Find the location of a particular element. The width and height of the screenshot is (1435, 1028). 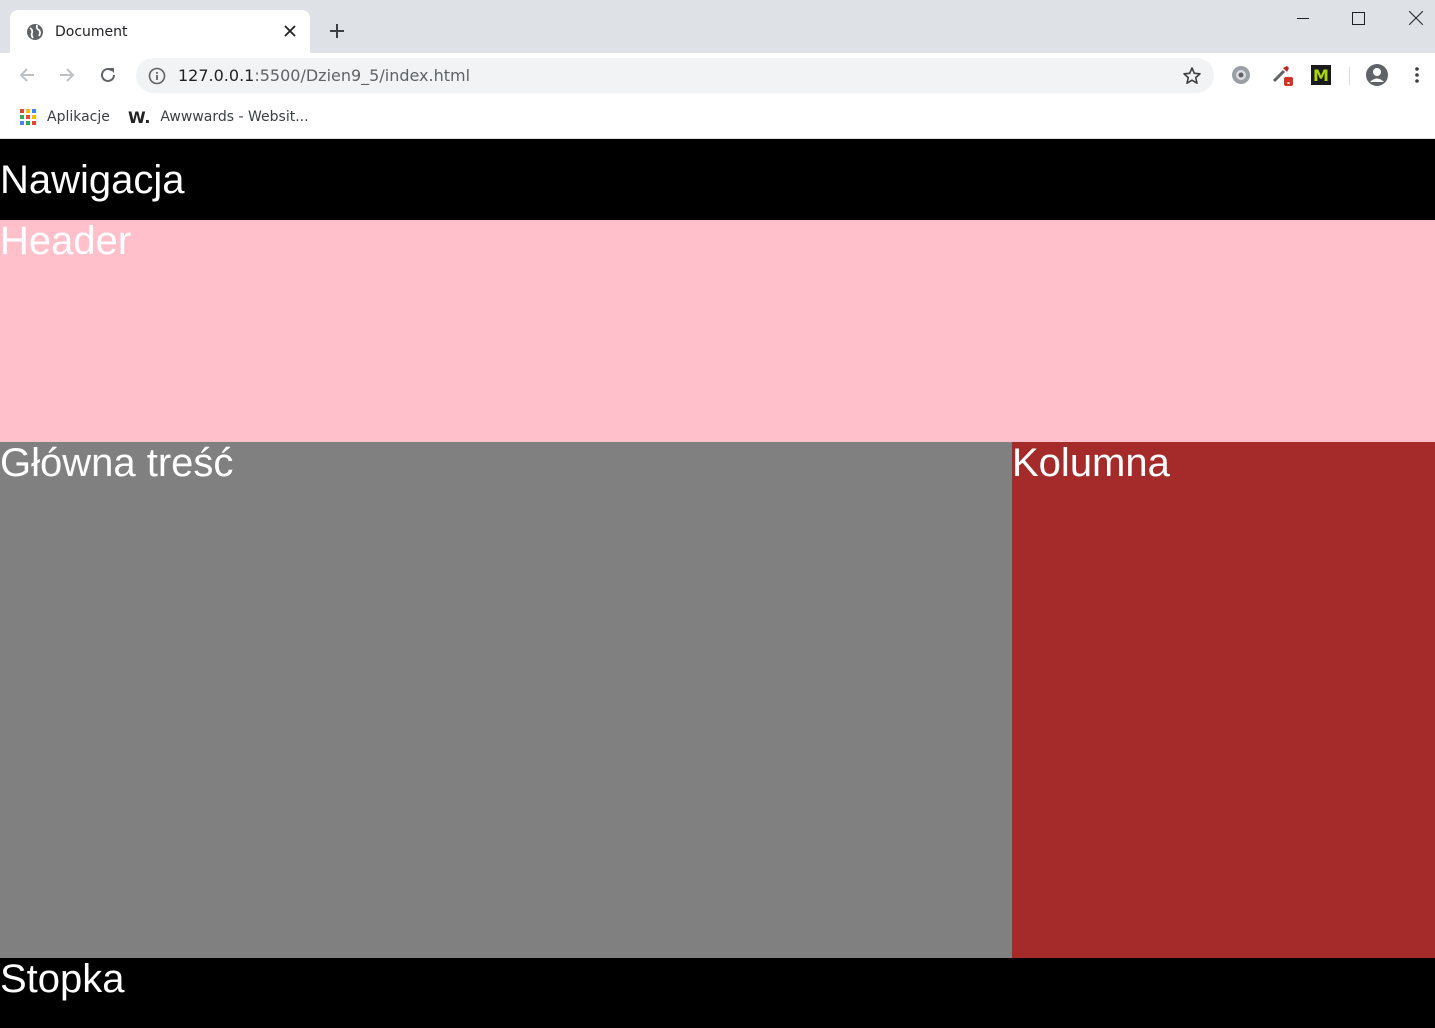

arrow-left-icon is located at coordinates (26, 75).